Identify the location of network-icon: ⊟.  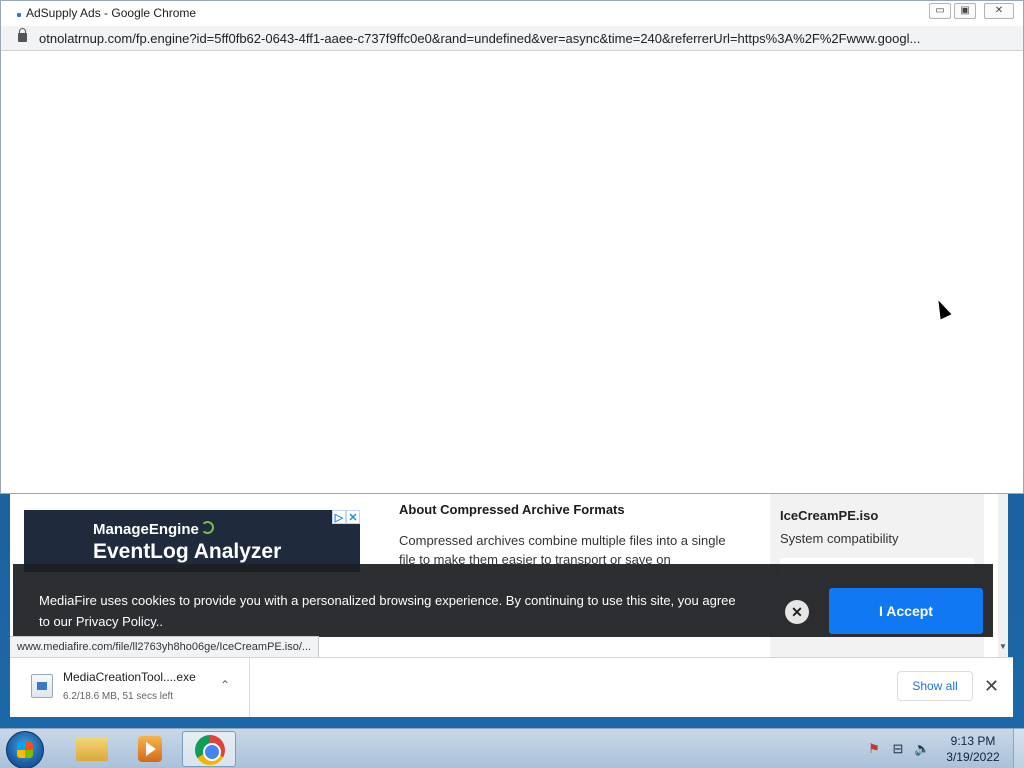
(898, 749).